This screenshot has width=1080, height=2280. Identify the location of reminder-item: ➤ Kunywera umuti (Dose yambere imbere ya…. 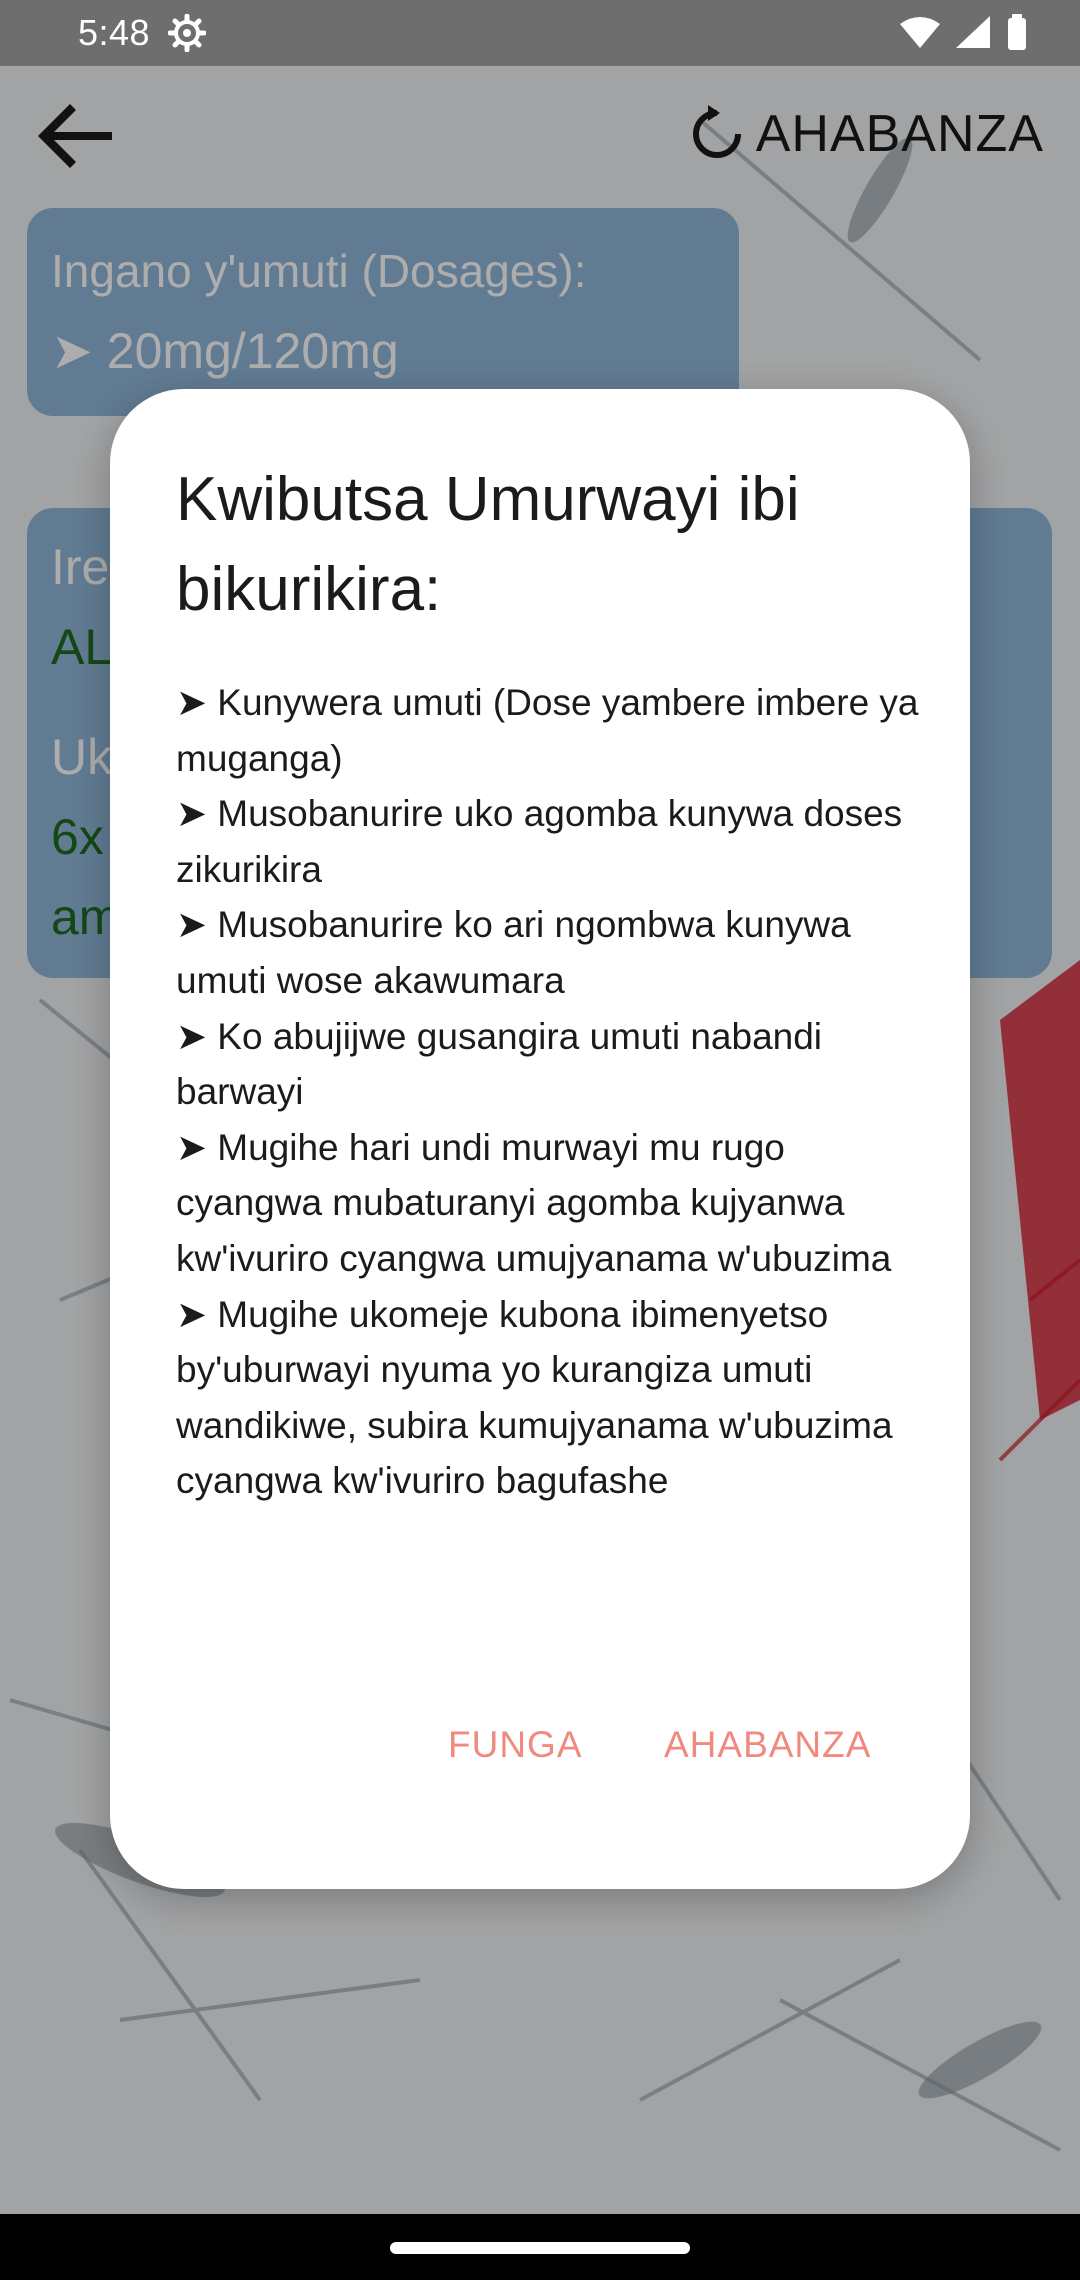
(547, 730).